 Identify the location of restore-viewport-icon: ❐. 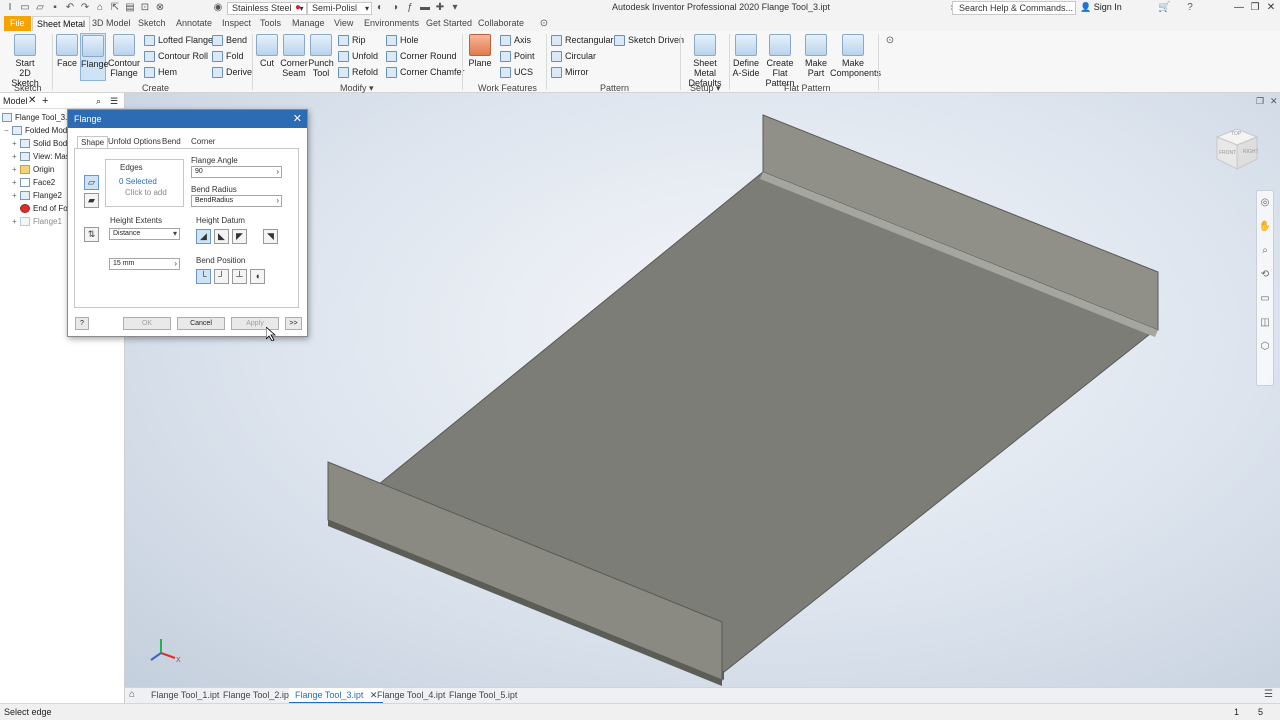
(1260, 101).